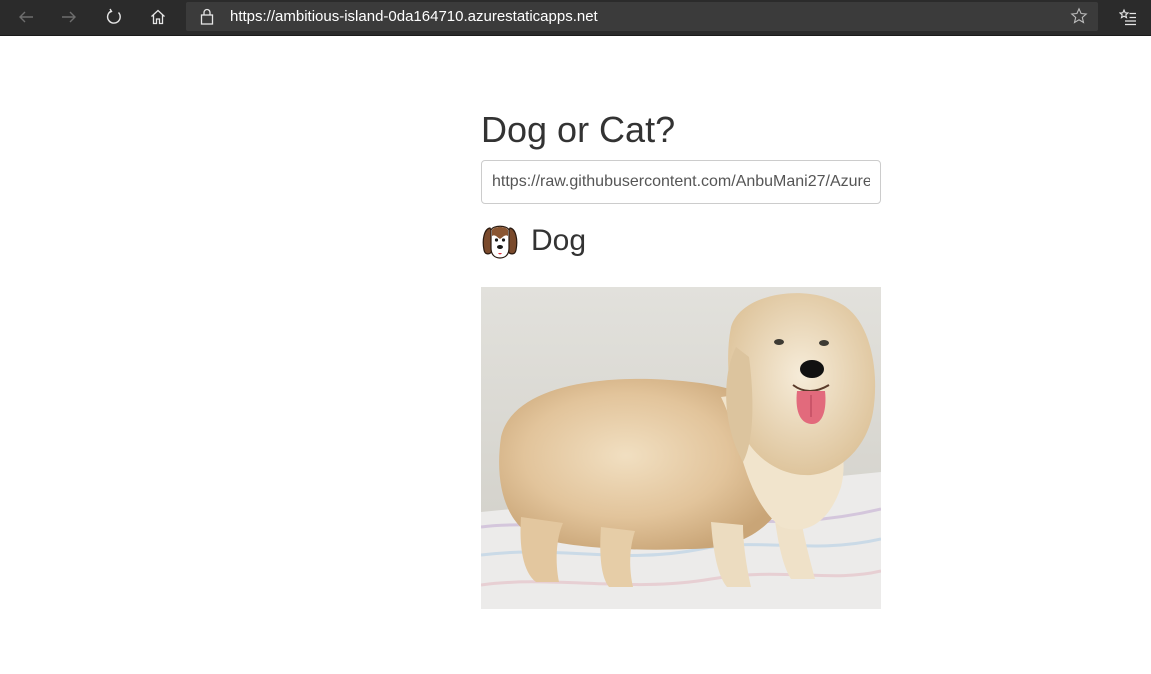  What do you see at coordinates (578, 129) in the screenshot?
I see `page-title: Dog or Cat?` at bounding box center [578, 129].